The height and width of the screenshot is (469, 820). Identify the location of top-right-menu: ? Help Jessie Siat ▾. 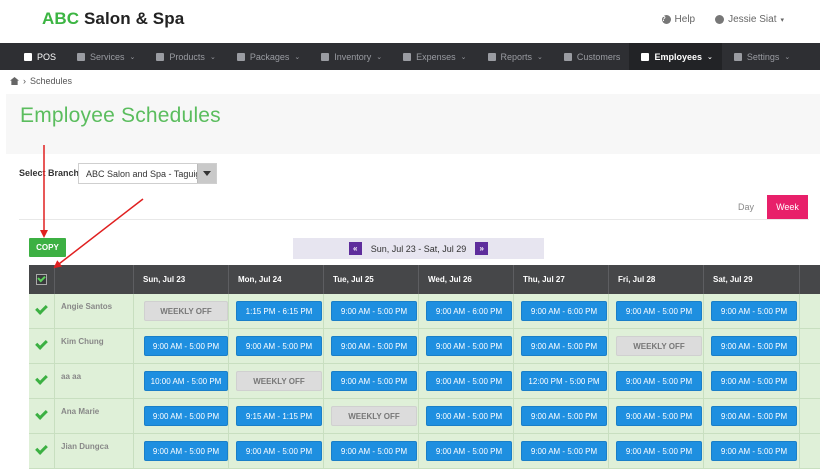
(722, 19).